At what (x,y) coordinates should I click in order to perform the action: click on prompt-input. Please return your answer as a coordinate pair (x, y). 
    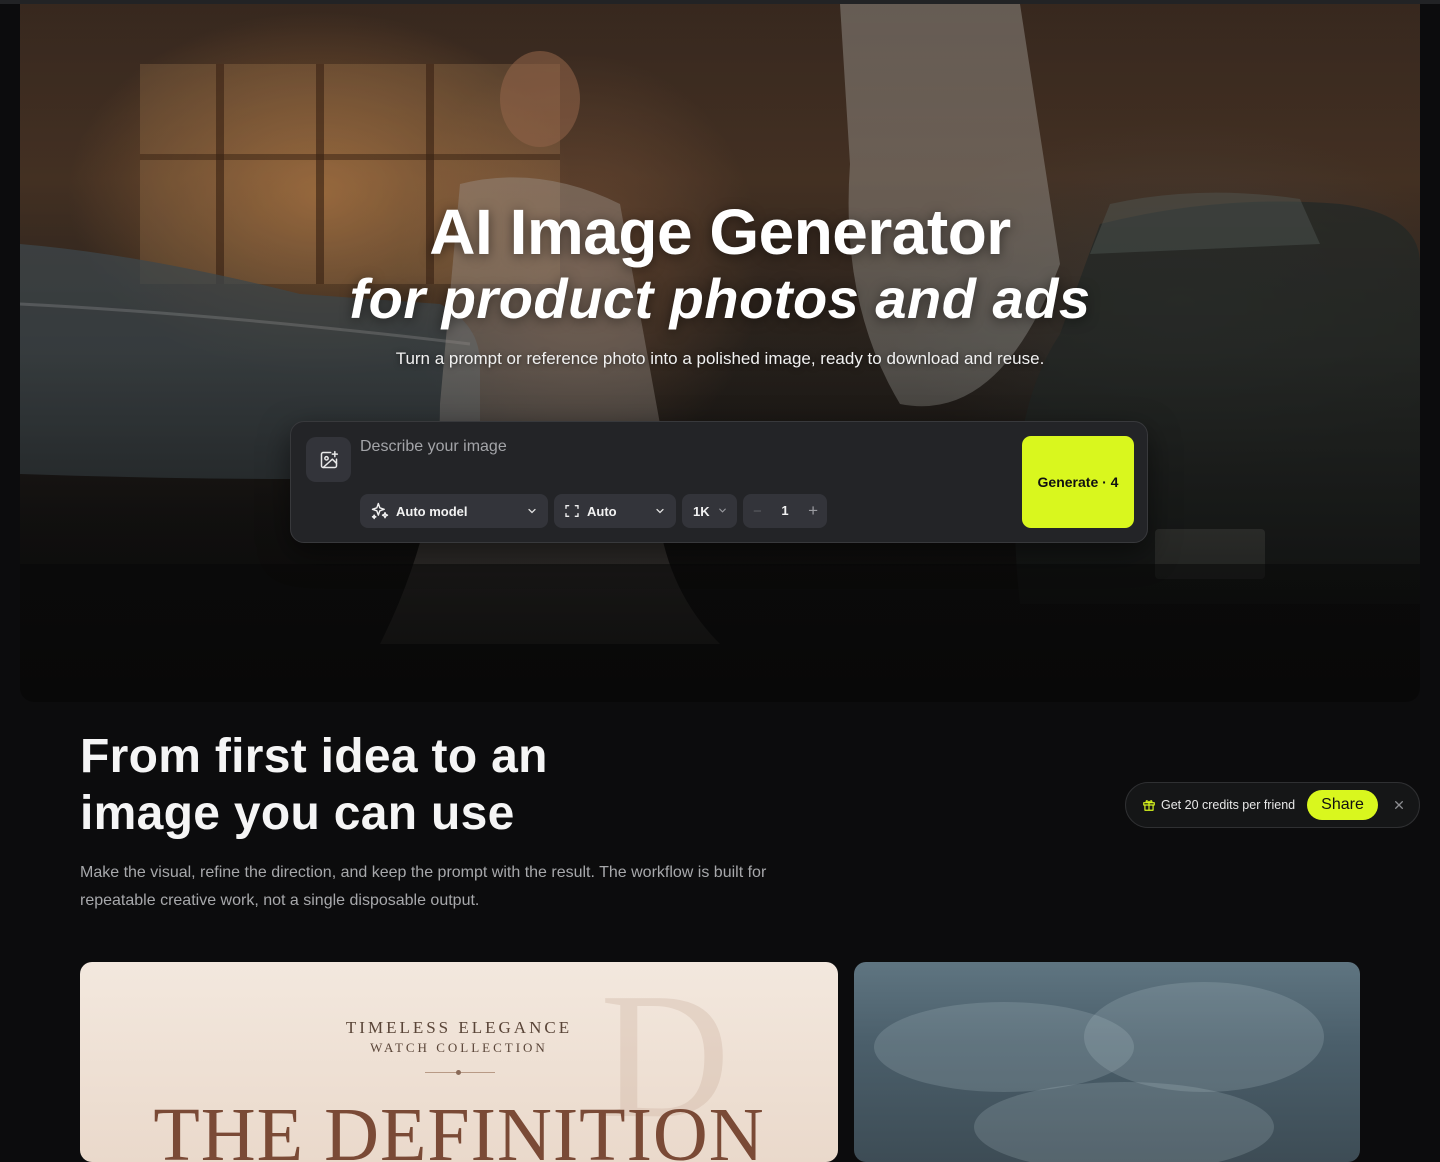
    Looking at the image, I should click on (680, 447).